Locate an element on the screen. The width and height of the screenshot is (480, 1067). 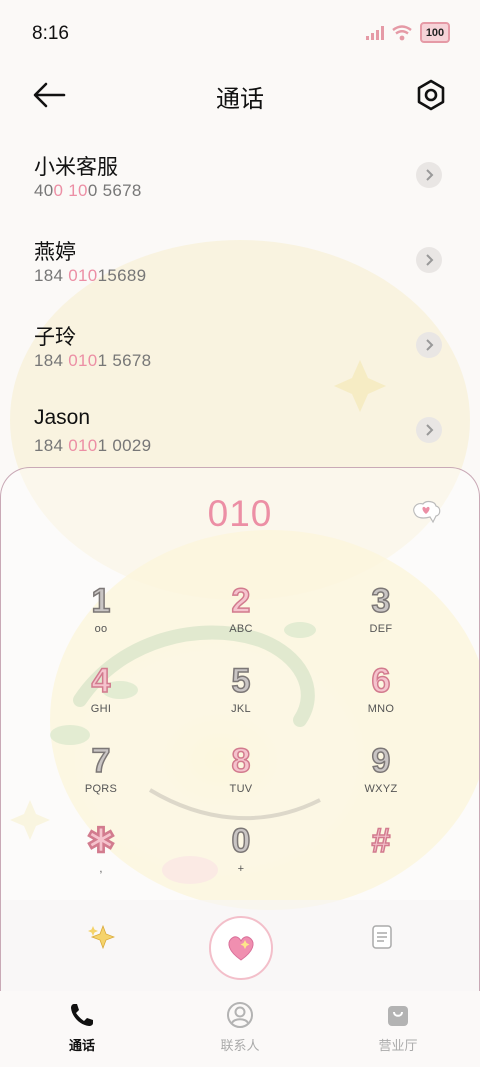
signal-icon is located at coordinates (375, 32).